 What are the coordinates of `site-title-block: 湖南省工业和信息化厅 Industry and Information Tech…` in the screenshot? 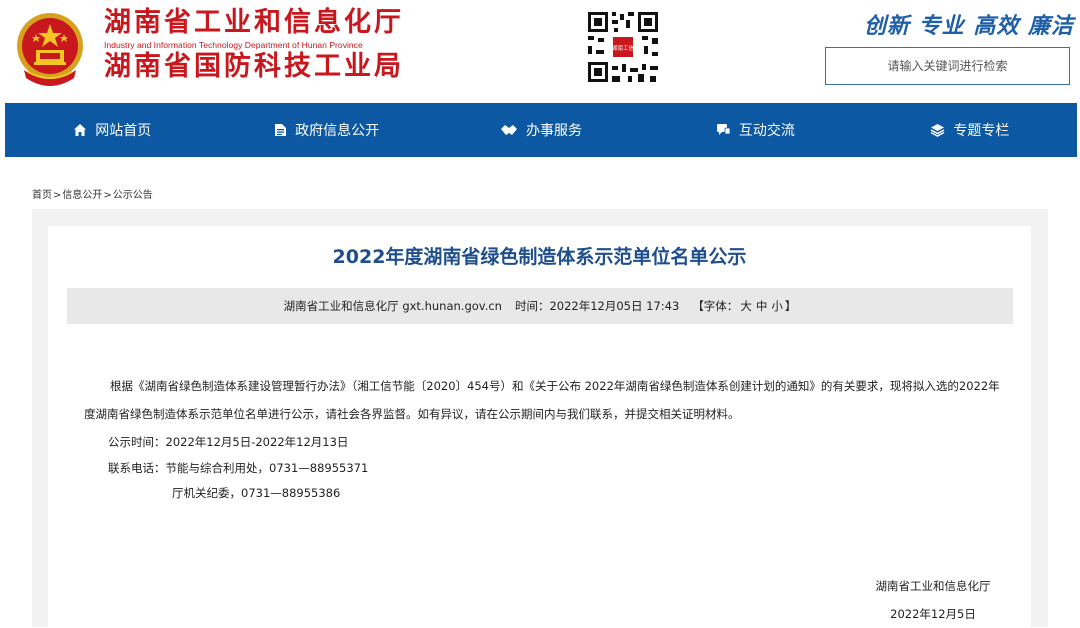 It's located at (269, 45).